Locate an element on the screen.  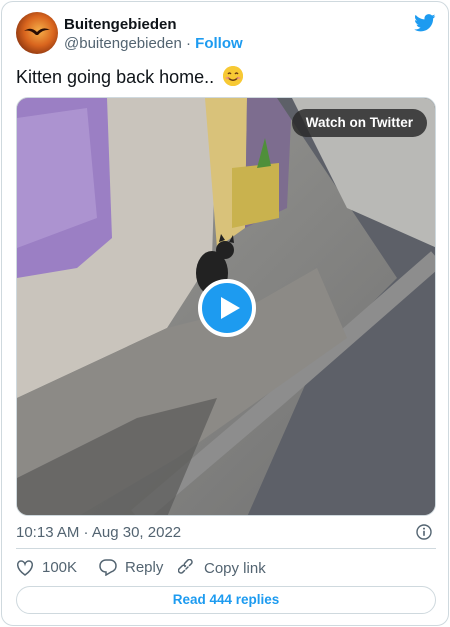
tweet-text-row: Kitten going back home.. is located at coordinates (130, 77).